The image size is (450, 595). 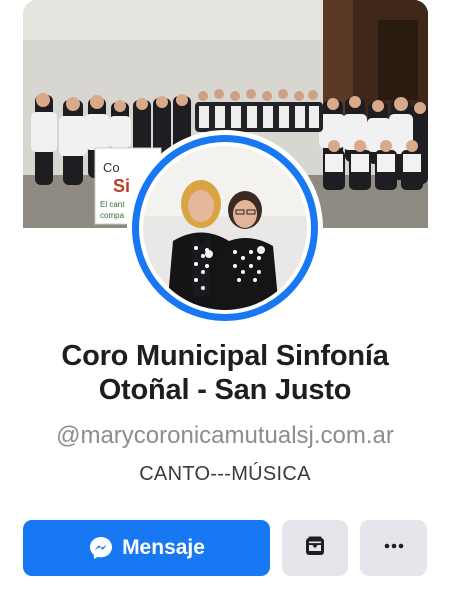 I want to click on message-button: Mensaje, so click(x=146, y=548).